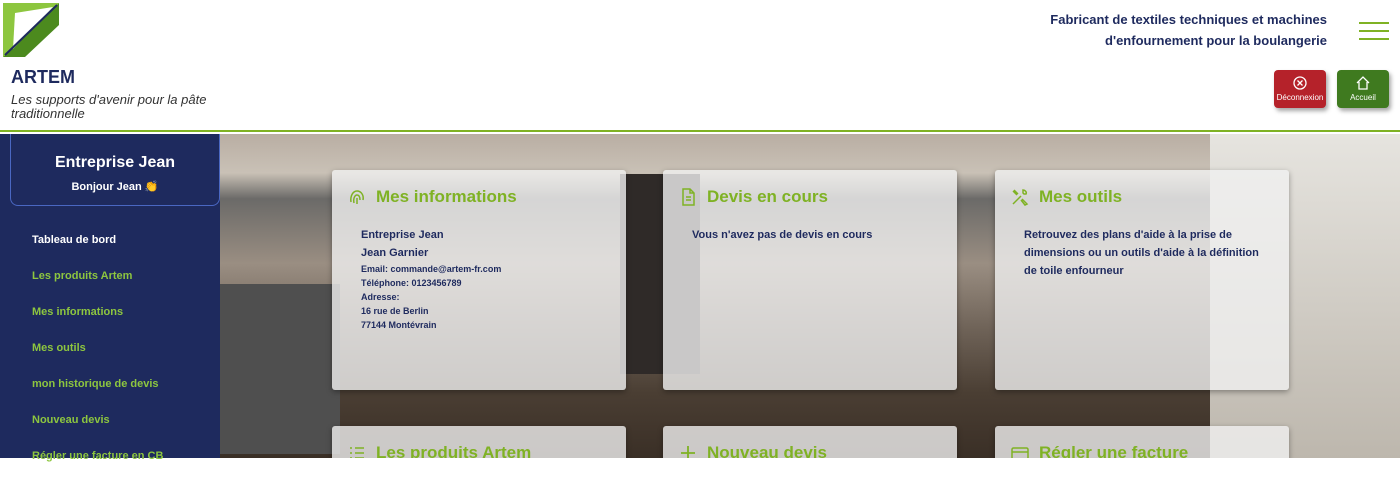 The height and width of the screenshot is (486, 1400). Describe the element at coordinates (97, 252) in the screenshot. I see `sidebar-item-dashboard: Tableau de bord` at that location.